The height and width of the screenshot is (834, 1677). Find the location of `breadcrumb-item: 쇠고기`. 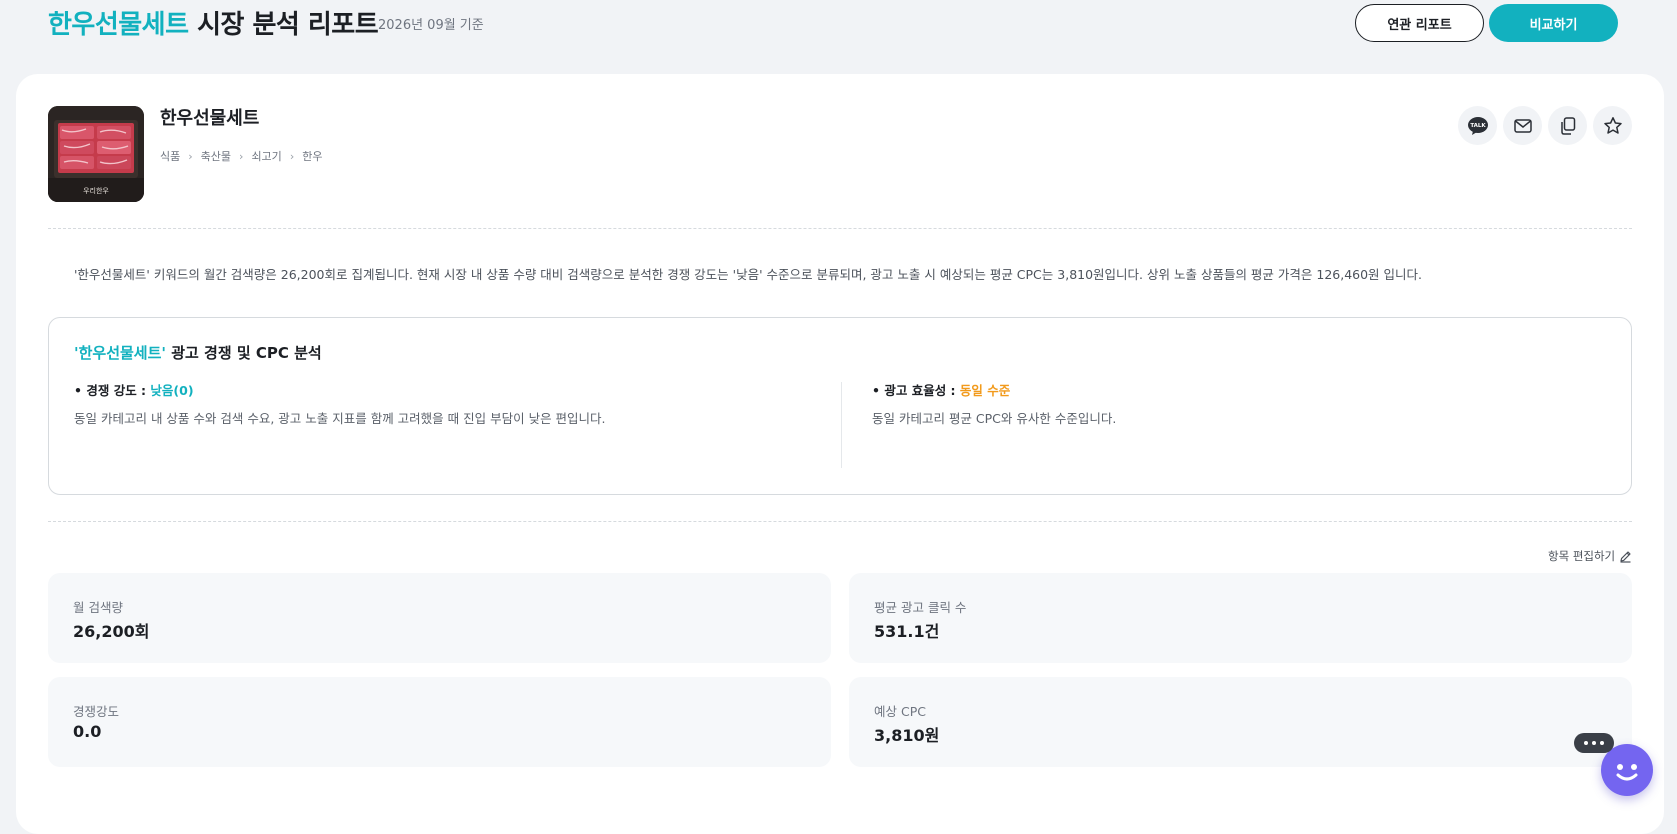

breadcrumb-item: 쇠고기 is located at coordinates (266, 156).